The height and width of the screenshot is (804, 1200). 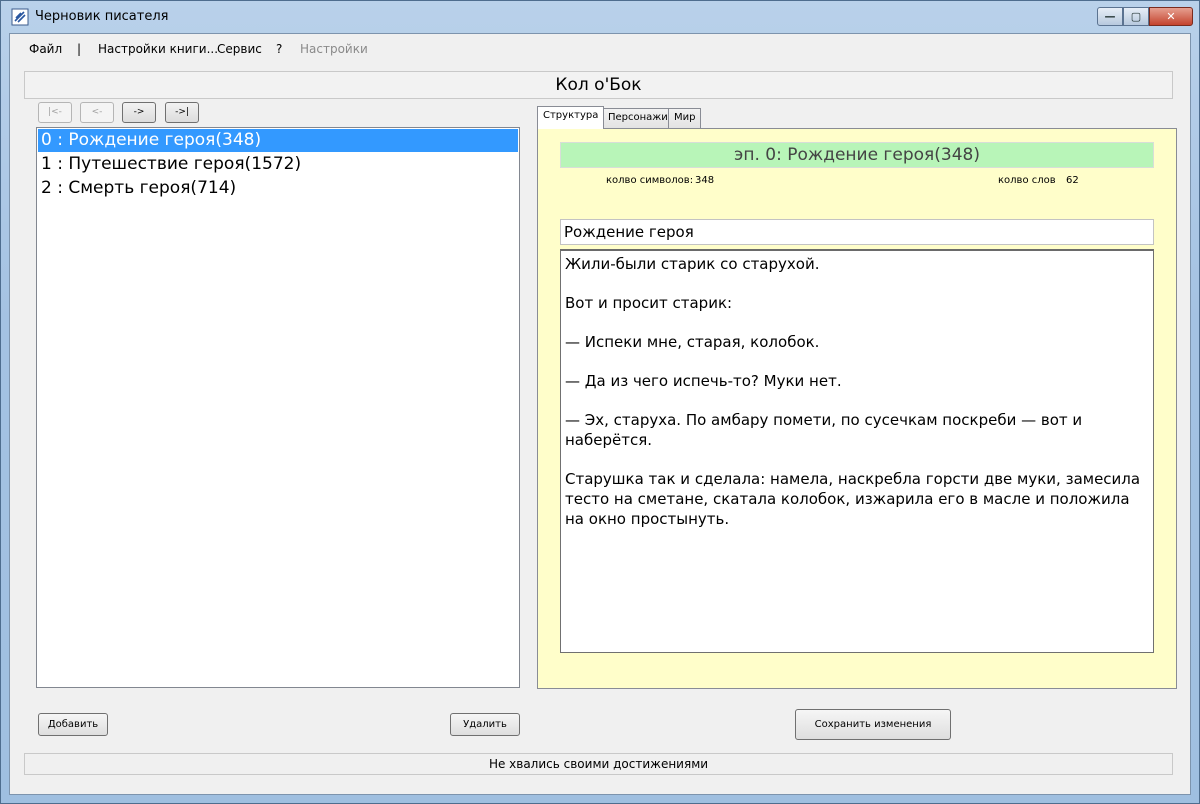 What do you see at coordinates (598, 85) in the screenshot?
I see `book-title: Кол о'Бок` at bounding box center [598, 85].